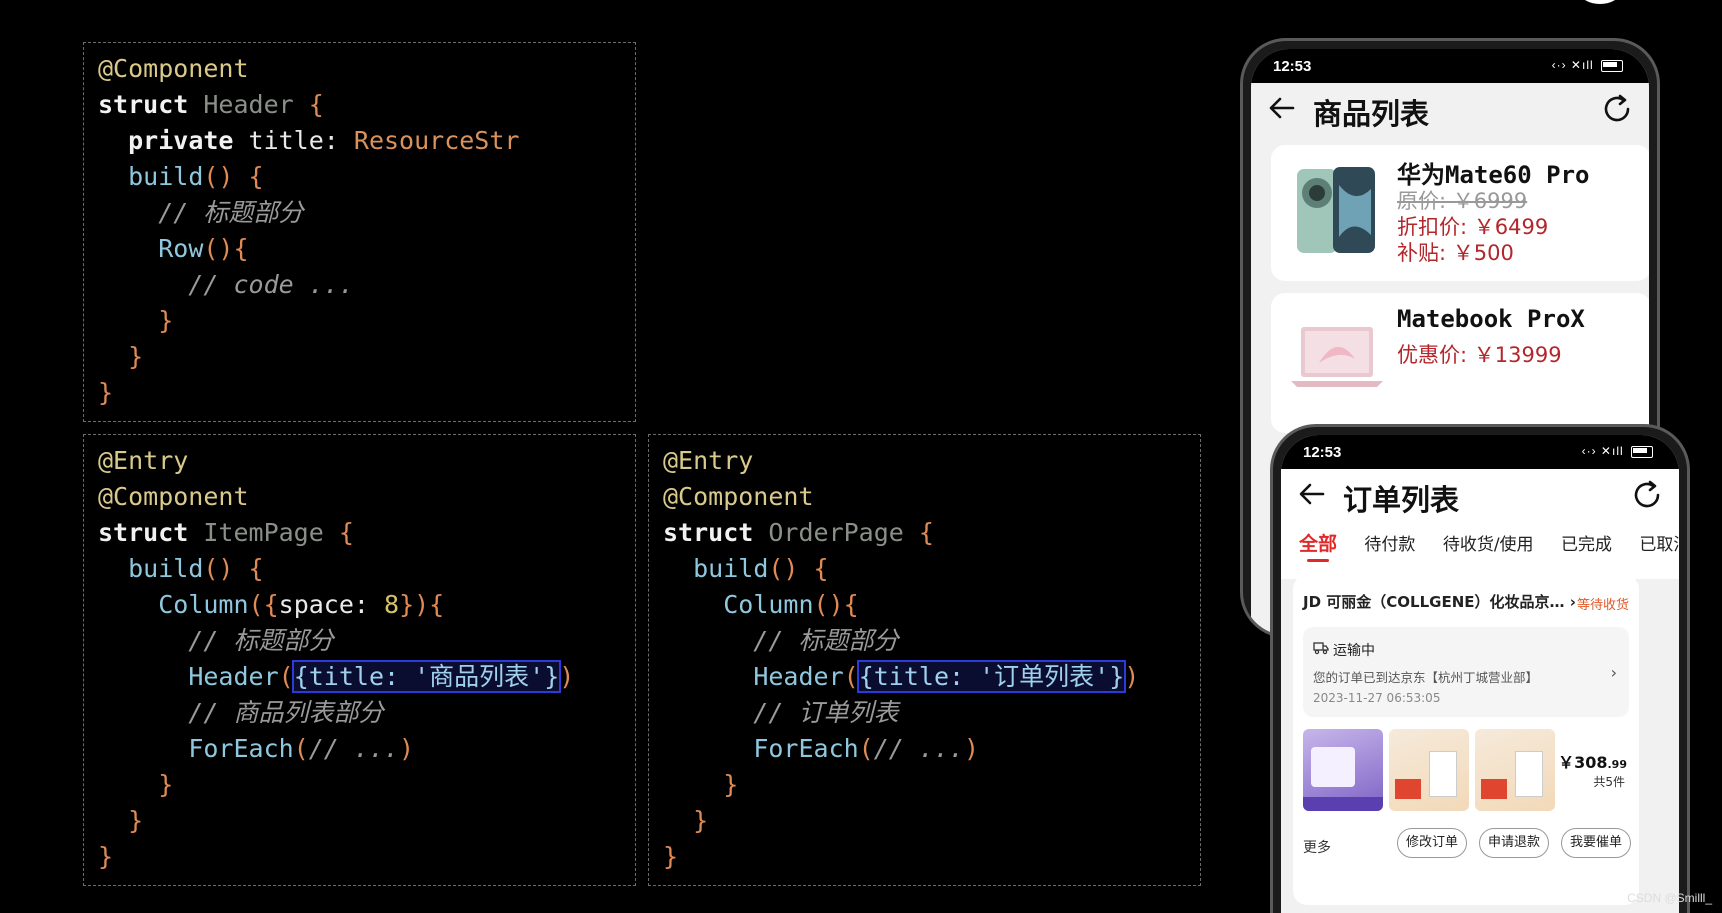 The image size is (1722, 913). Describe the element at coordinates (1642, 451) in the screenshot. I see `battery-icon` at that location.